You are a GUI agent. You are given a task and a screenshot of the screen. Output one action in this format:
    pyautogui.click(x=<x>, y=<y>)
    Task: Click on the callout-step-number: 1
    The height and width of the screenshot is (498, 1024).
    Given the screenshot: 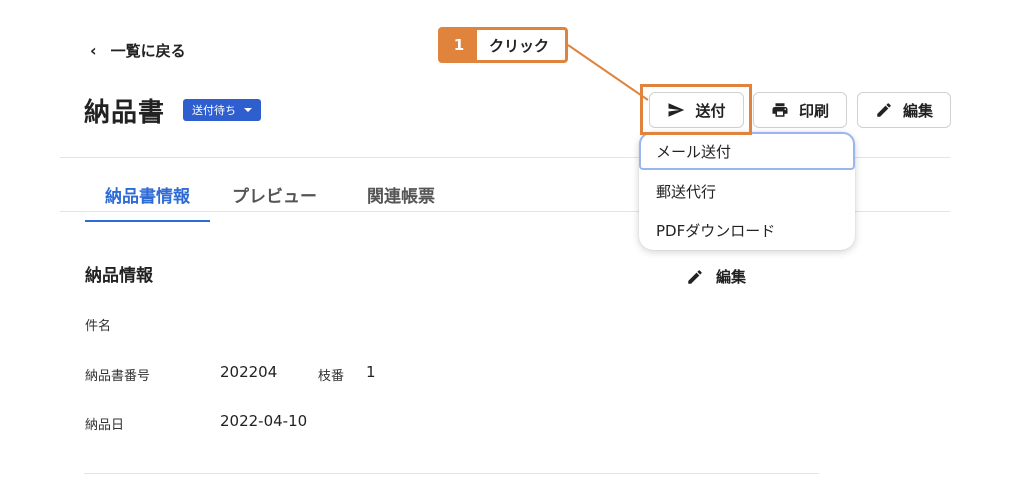 What is the action you would take?
    pyautogui.click(x=459, y=45)
    